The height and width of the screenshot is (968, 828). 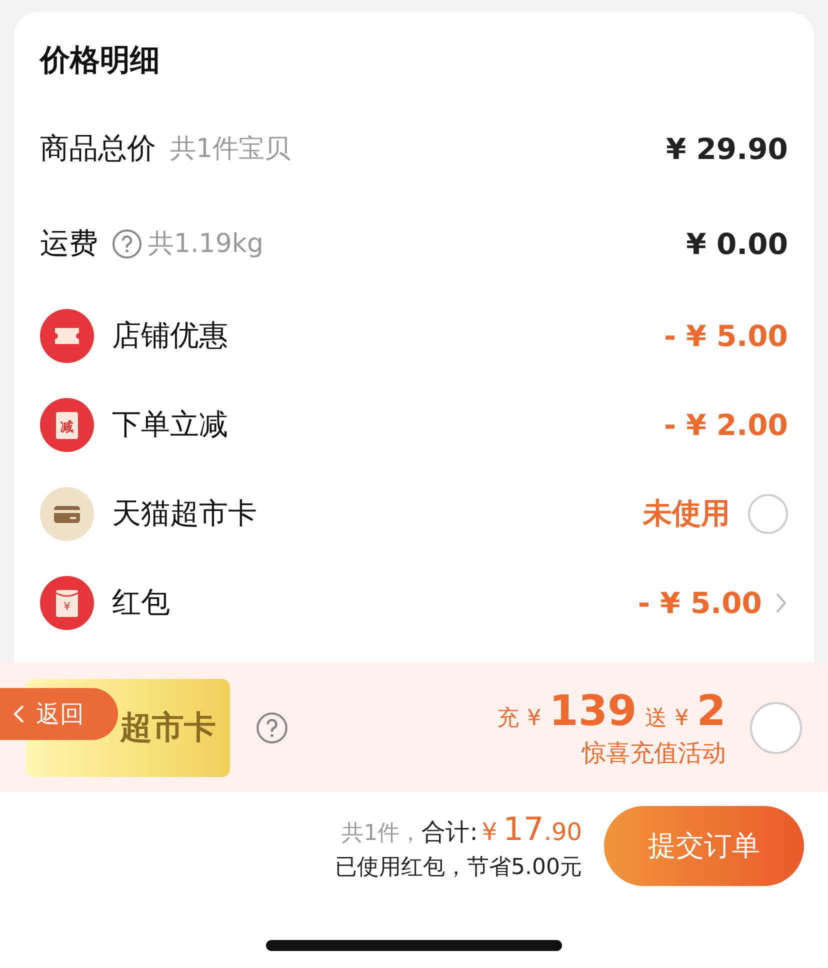 I want to click on savings-text: 已使用红包，节省5.00元, so click(x=458, y=868).